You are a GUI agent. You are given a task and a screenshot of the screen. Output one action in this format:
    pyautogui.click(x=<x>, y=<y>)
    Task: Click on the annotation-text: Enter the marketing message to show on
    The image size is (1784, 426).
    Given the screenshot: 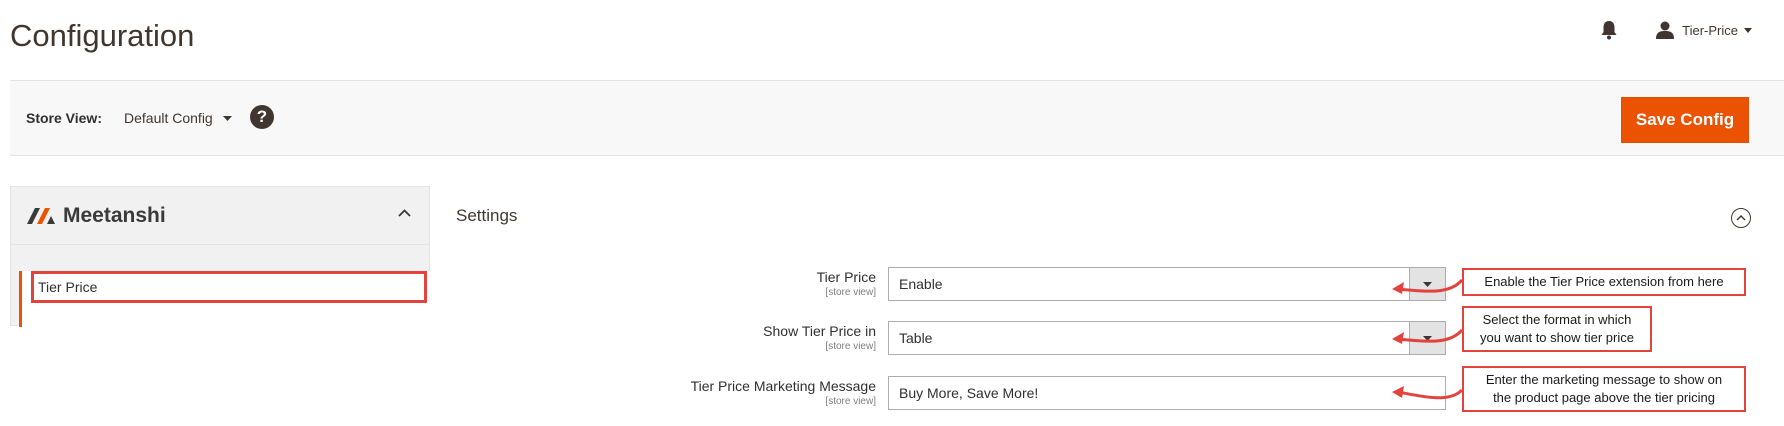 What is the action you would take?
    pyautogui.click(x=1604, y=379)
    